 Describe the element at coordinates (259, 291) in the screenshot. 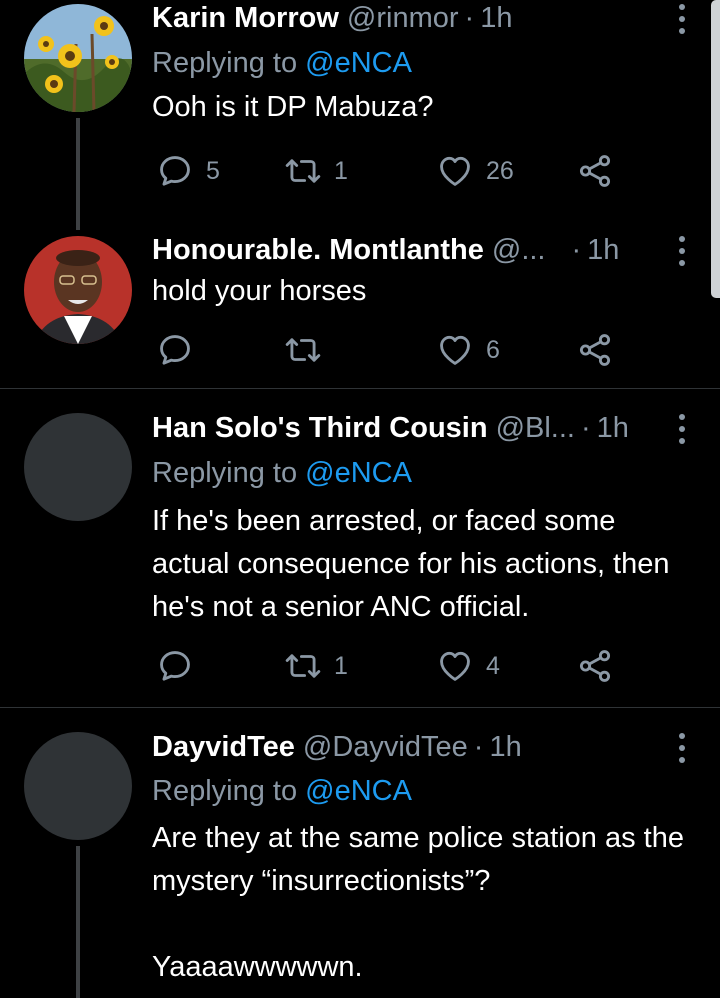

I see `tweet-text: hold your horses` at that location.